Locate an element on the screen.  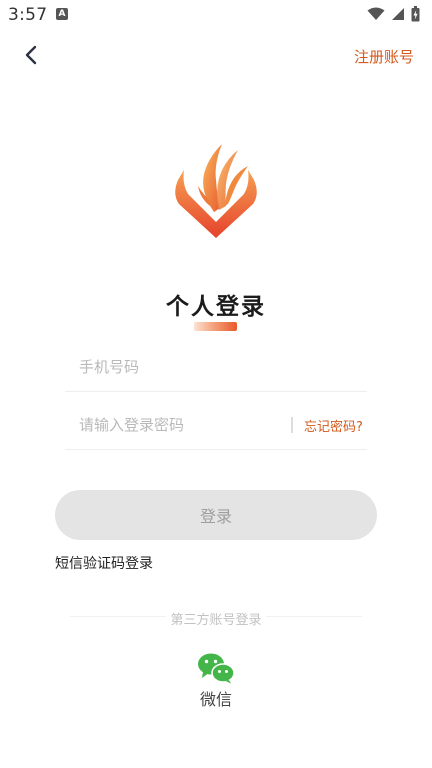
wechat-login-button: 微信 is located at coordinates (216, 682).